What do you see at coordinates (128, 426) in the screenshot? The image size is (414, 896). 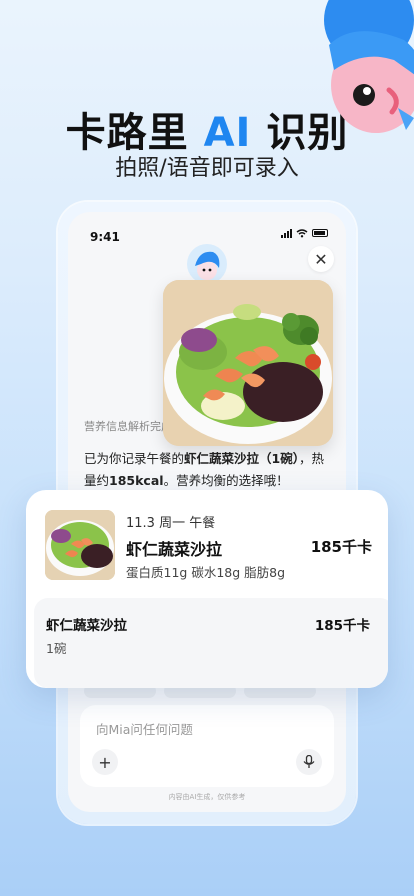 I see `analysis-status: 营养信息解析完成` at bounding box center [128, 426].